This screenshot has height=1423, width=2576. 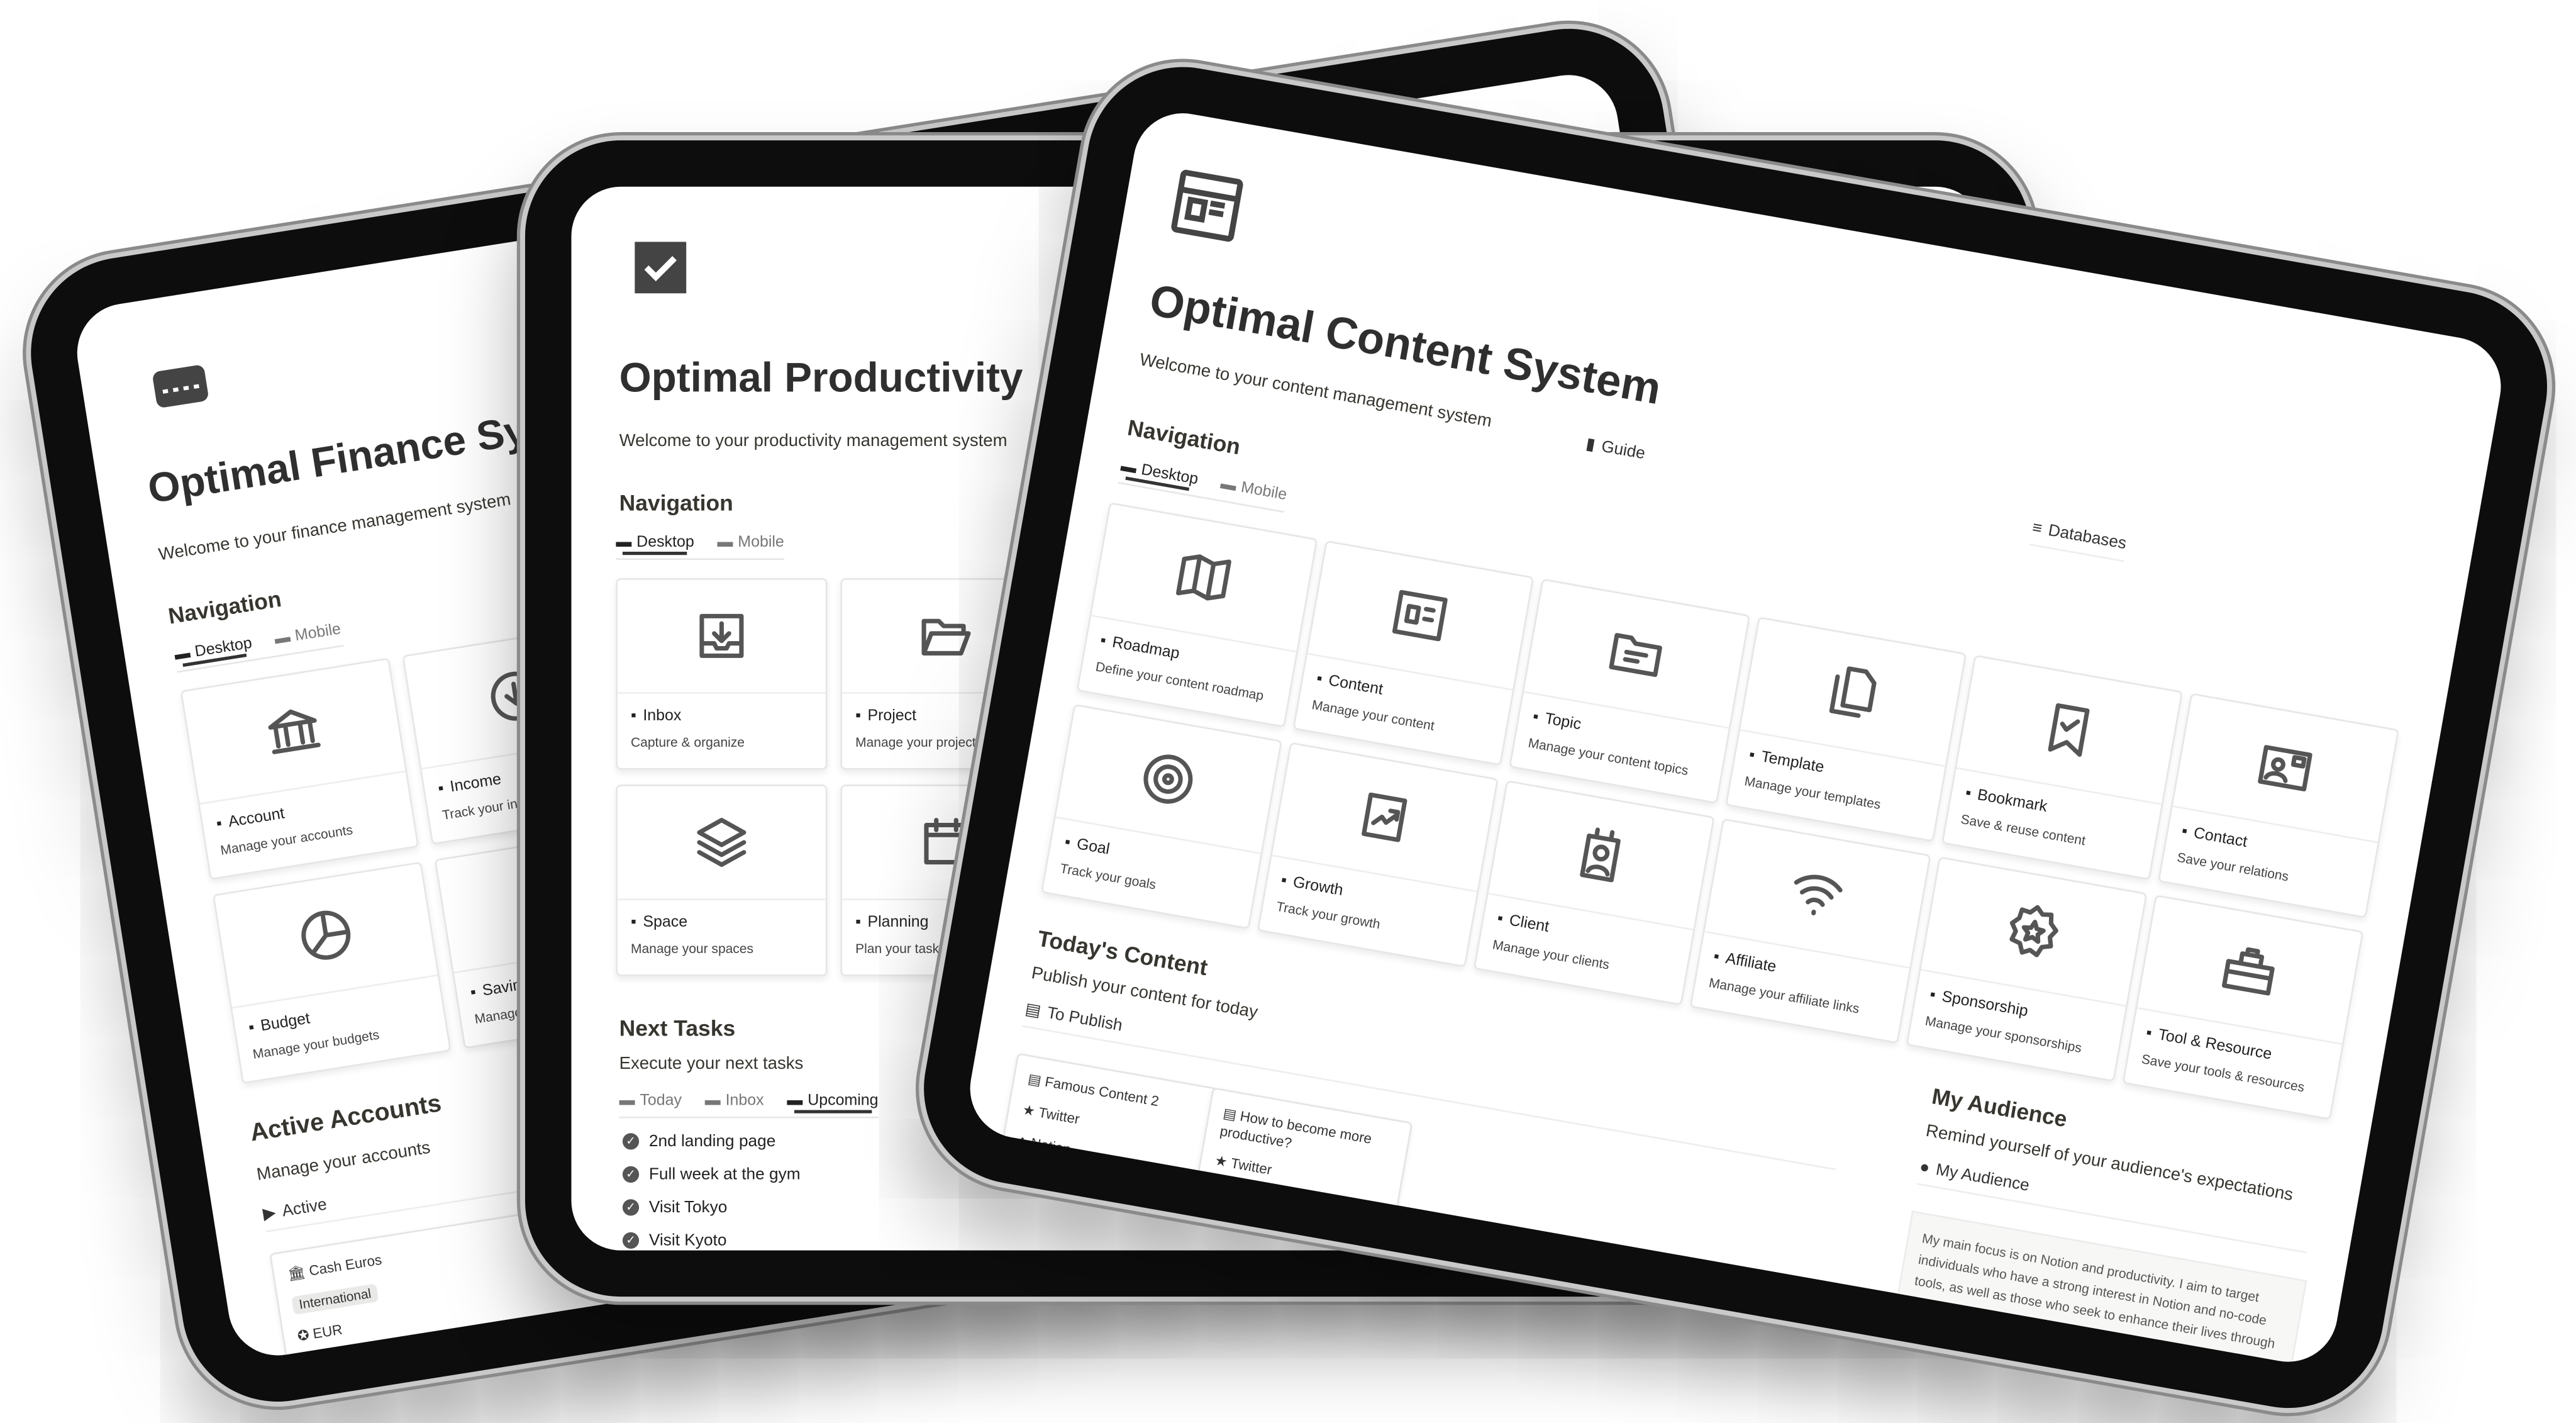 I want to click on wifi-icon, so click(x=1818, y=895).